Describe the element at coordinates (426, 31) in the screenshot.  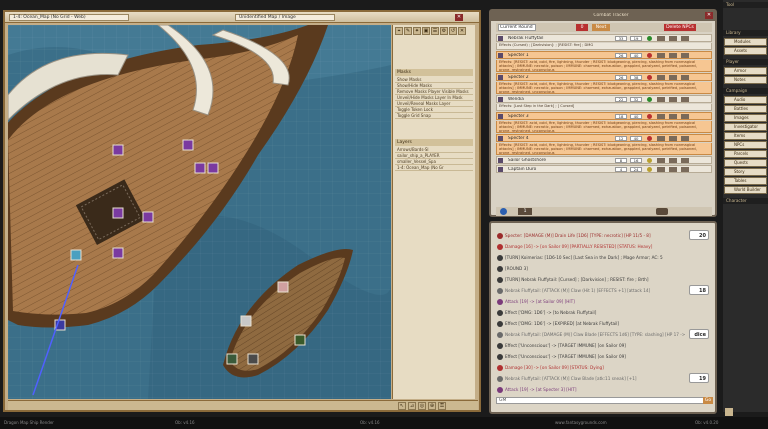
I see `map-tool-icon: ▣` at that location.